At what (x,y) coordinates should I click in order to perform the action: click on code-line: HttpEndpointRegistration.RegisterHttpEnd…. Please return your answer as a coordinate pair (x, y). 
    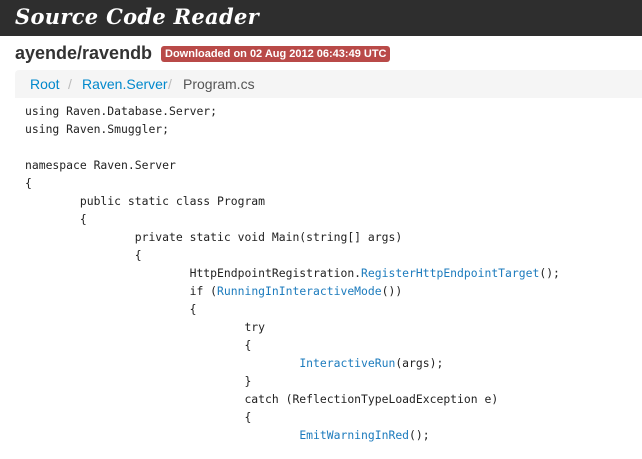
    Looking at the image, I should click on (292, 273).